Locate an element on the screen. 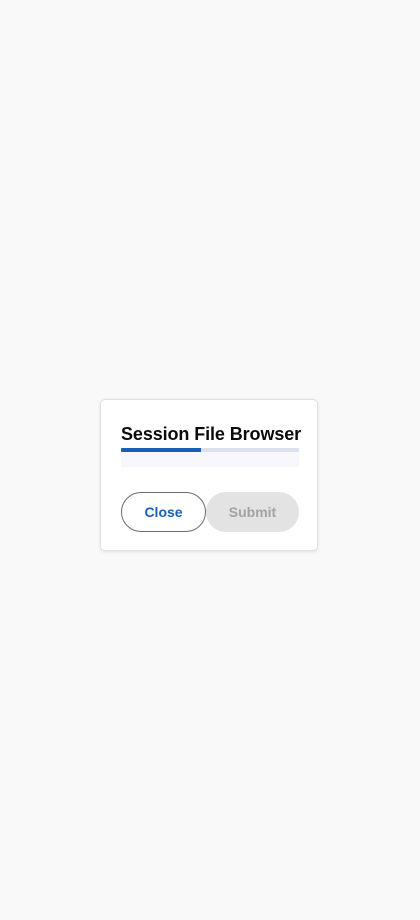 The height and width of the screenshot is (920, 420). file-list-area is located at coordinates (210, 459).